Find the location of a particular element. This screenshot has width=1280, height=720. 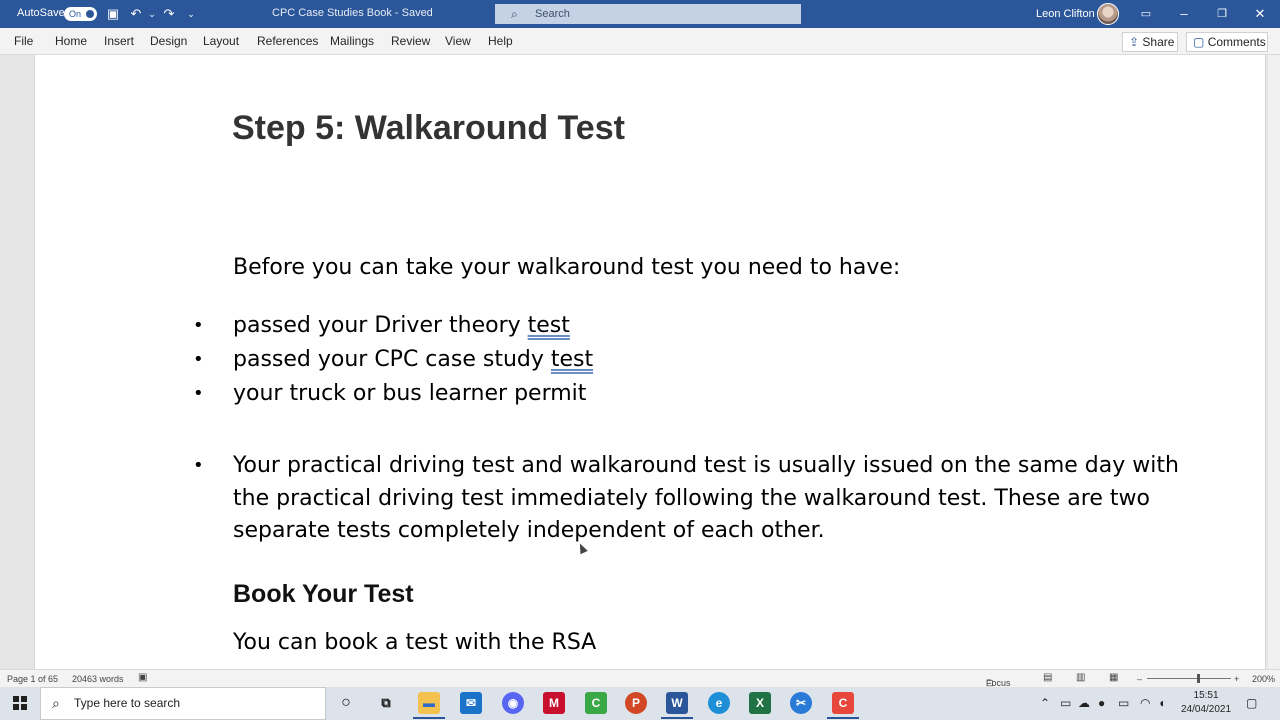

tab-insert: Insert is located at coordinates (119, 41).